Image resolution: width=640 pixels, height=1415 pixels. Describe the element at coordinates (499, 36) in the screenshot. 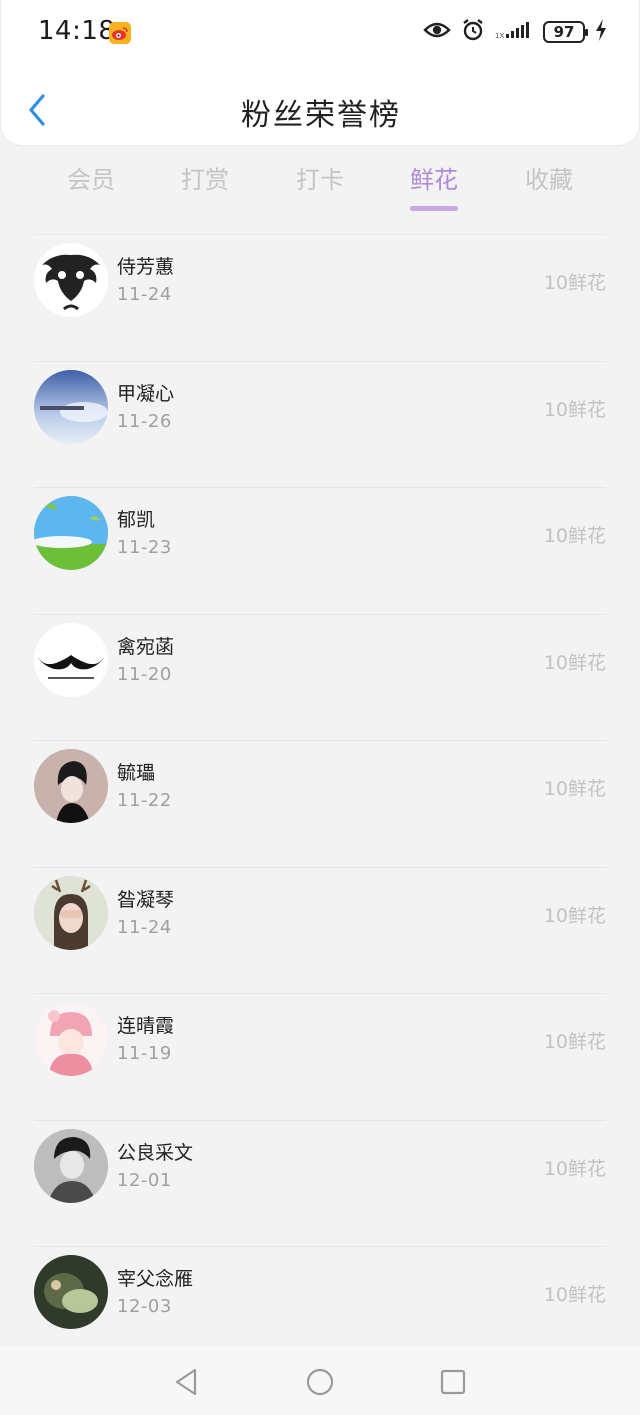

I see `svg-text: 1X` at that location.